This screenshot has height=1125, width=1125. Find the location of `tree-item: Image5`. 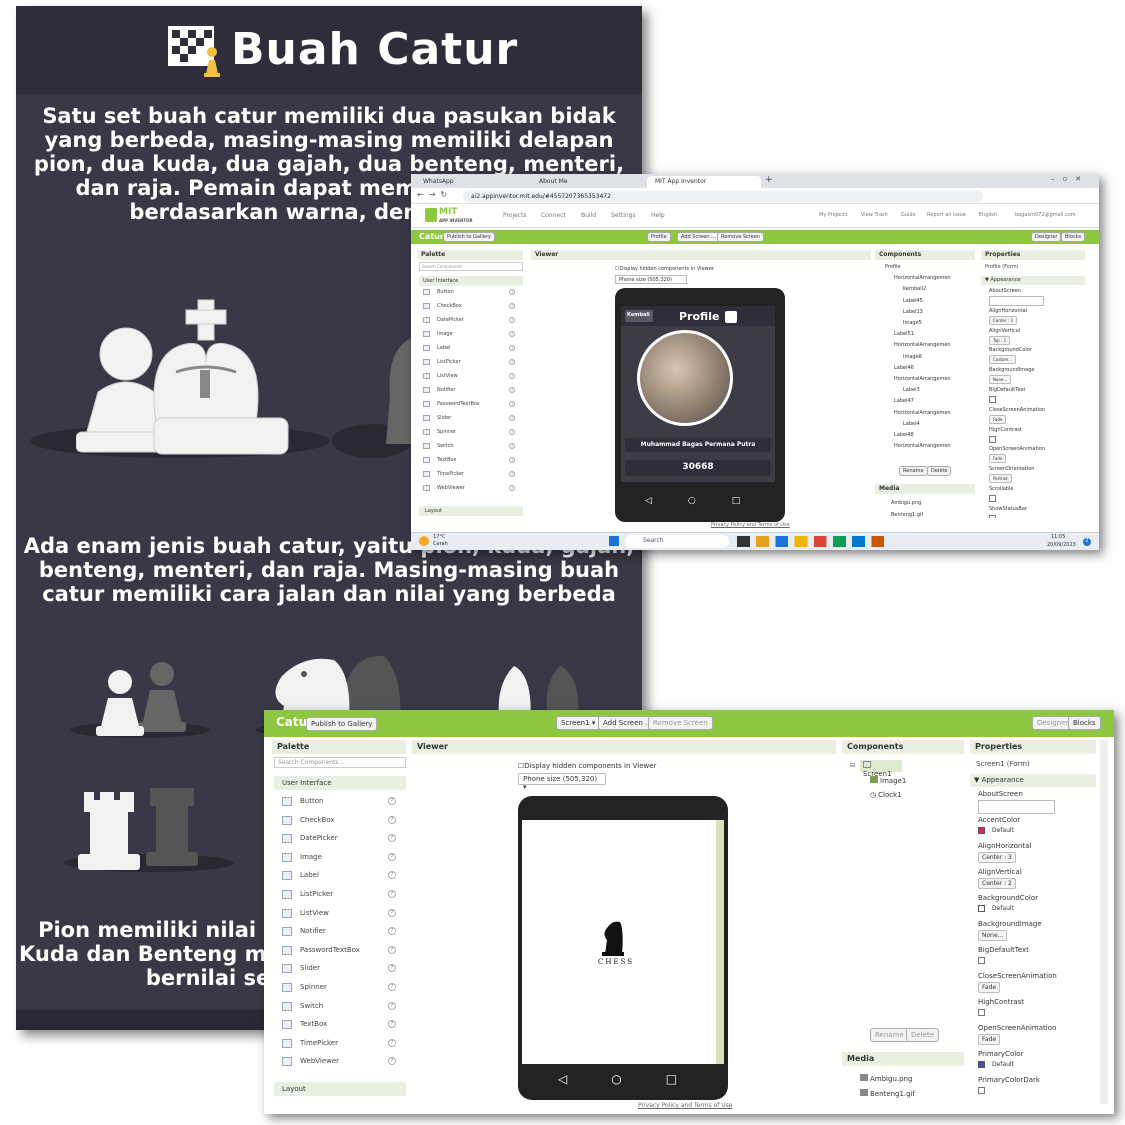

tree-item: Image5 is located at coordinates (912, 323).